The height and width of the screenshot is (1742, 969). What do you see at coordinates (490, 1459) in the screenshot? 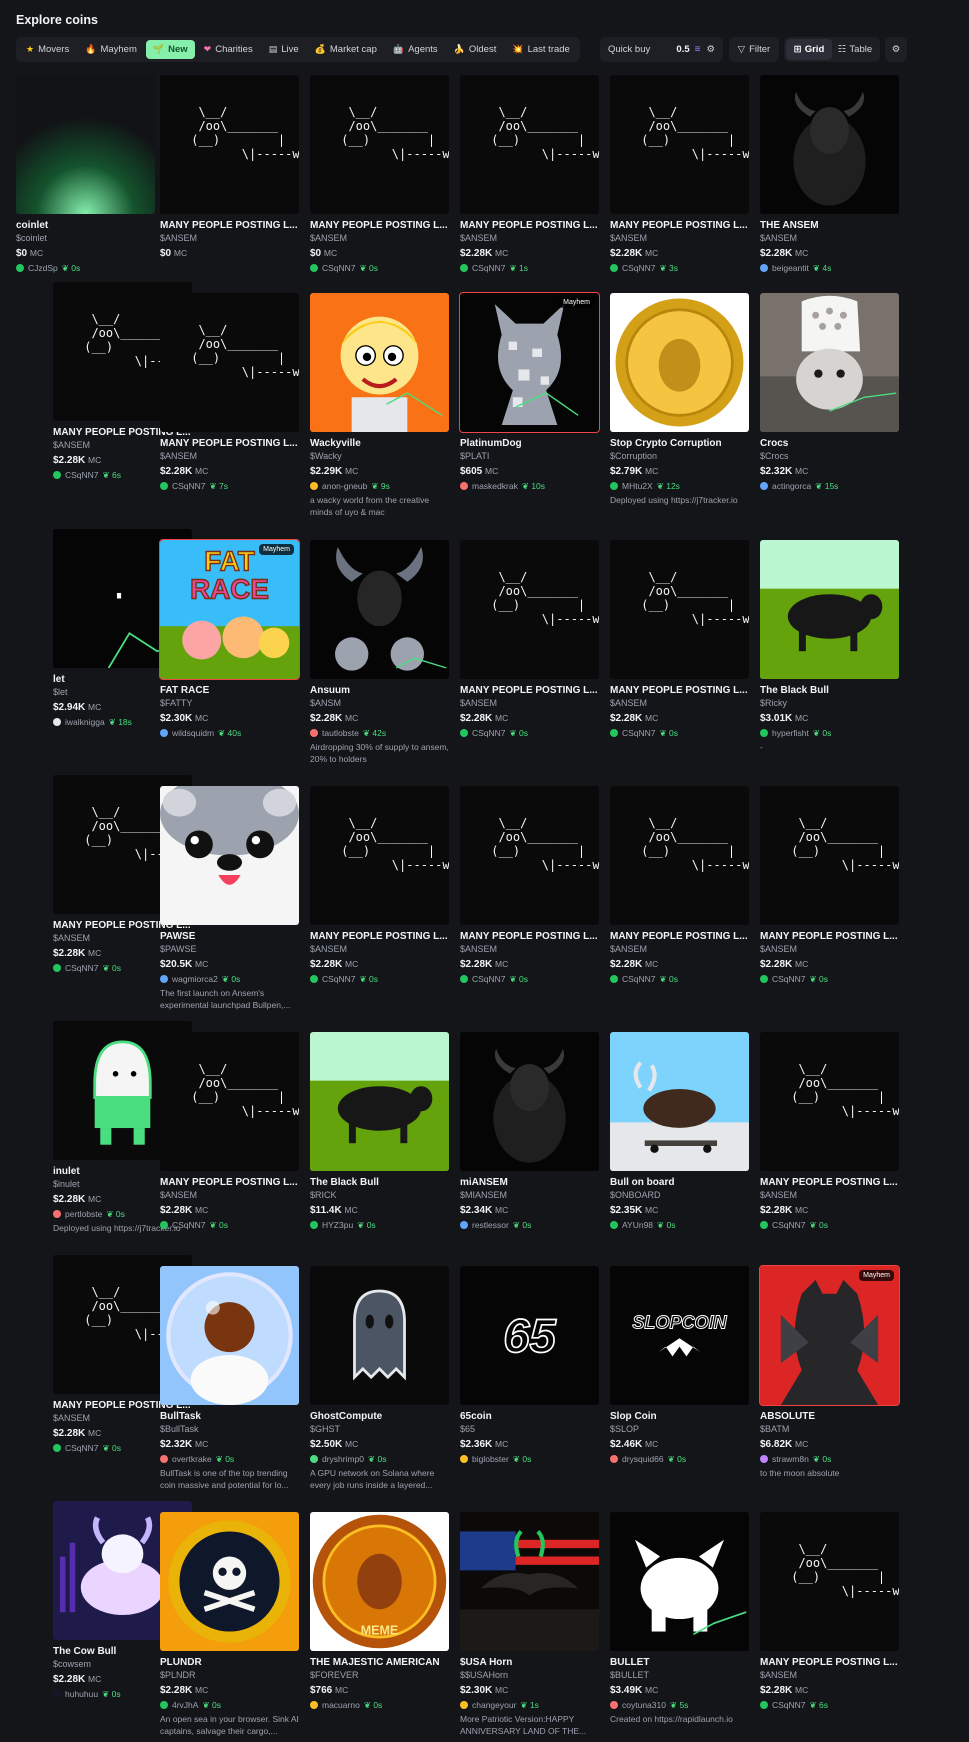
I see `creator-name: biglobster` at bounding box center [490, 1459].